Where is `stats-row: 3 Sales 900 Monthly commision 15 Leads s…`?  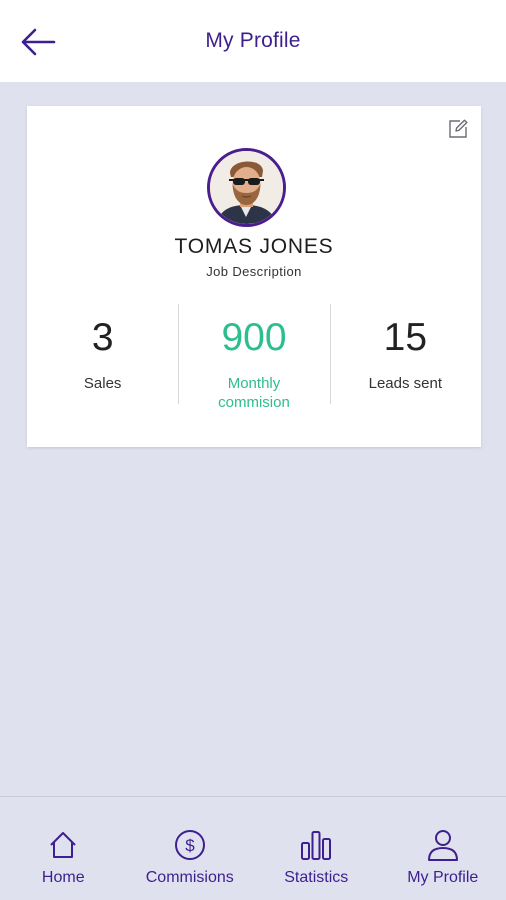
stats-row: 3 Sales 900 Monthly commision 15 Leads s… is located at coordinates (254, 357).